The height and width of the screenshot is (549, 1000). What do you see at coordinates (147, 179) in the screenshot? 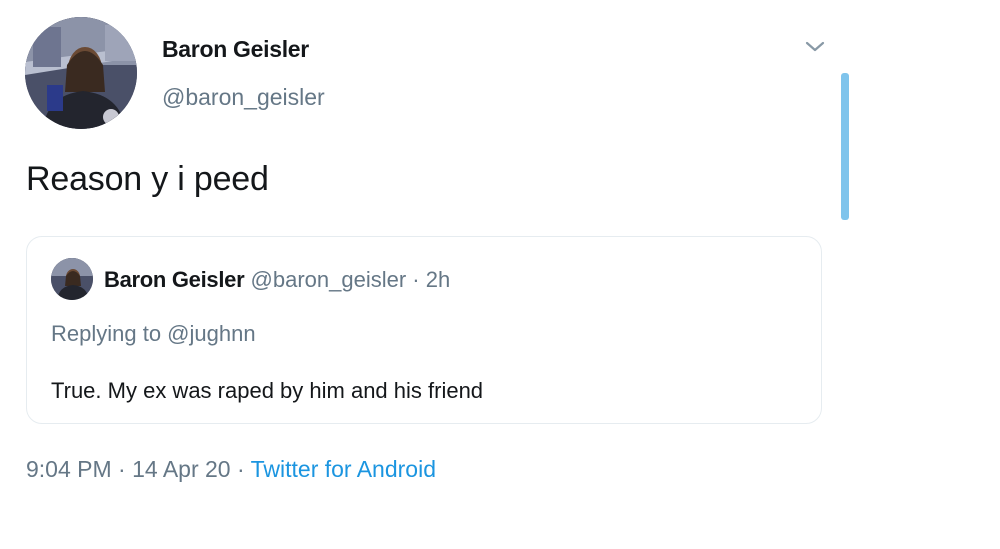
I see `tweet-text: Reason y i peed` at bounding box center [147, 179].